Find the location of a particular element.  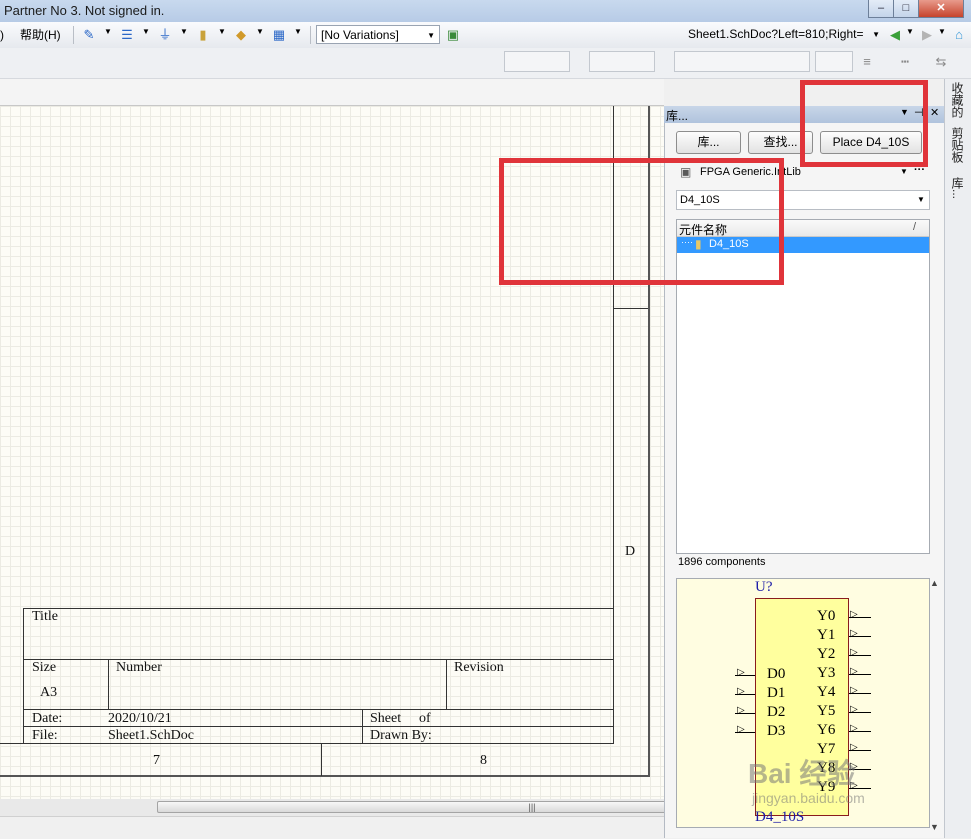

drawn-by-label: Drawn By: is located at coordinates (401, 735).